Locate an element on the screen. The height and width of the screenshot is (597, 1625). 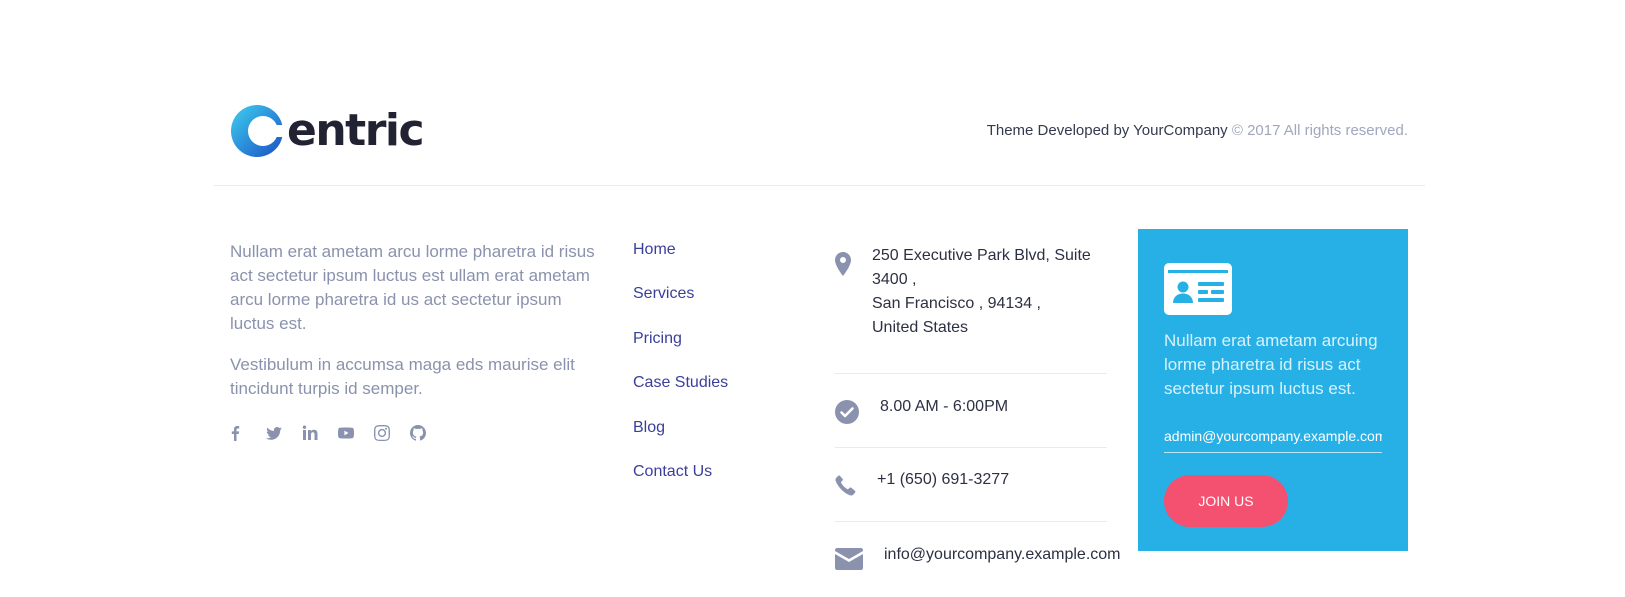
address-line: 250 Executive Park Blvd, Suite is located at coordinates (981, 255).